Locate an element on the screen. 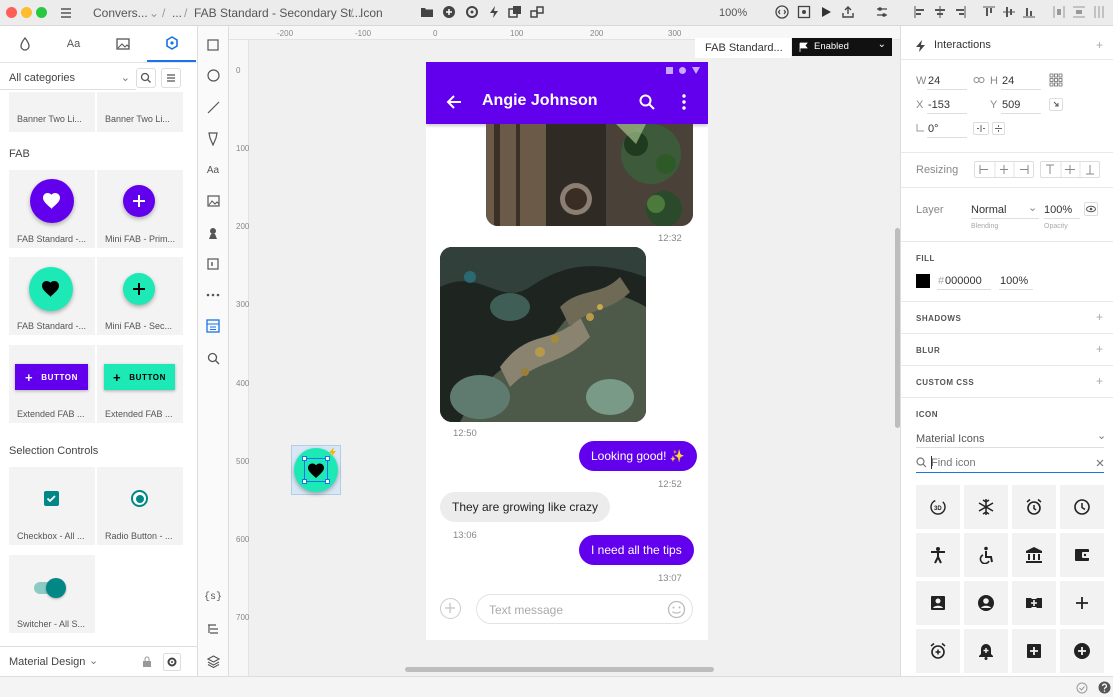 This screenshot has width=1113, height=697. lightning-icon is located at coordinates (495, 13).